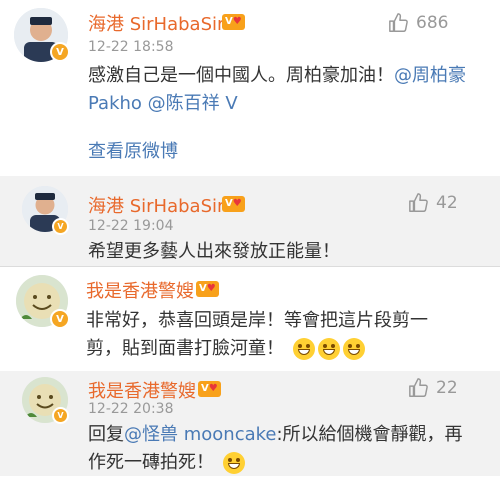  I want to click on comment-text: 回复@怪兽 mooncake:所以給個機會靜觀，再 作死一磚拍死！, so click(288, 449).